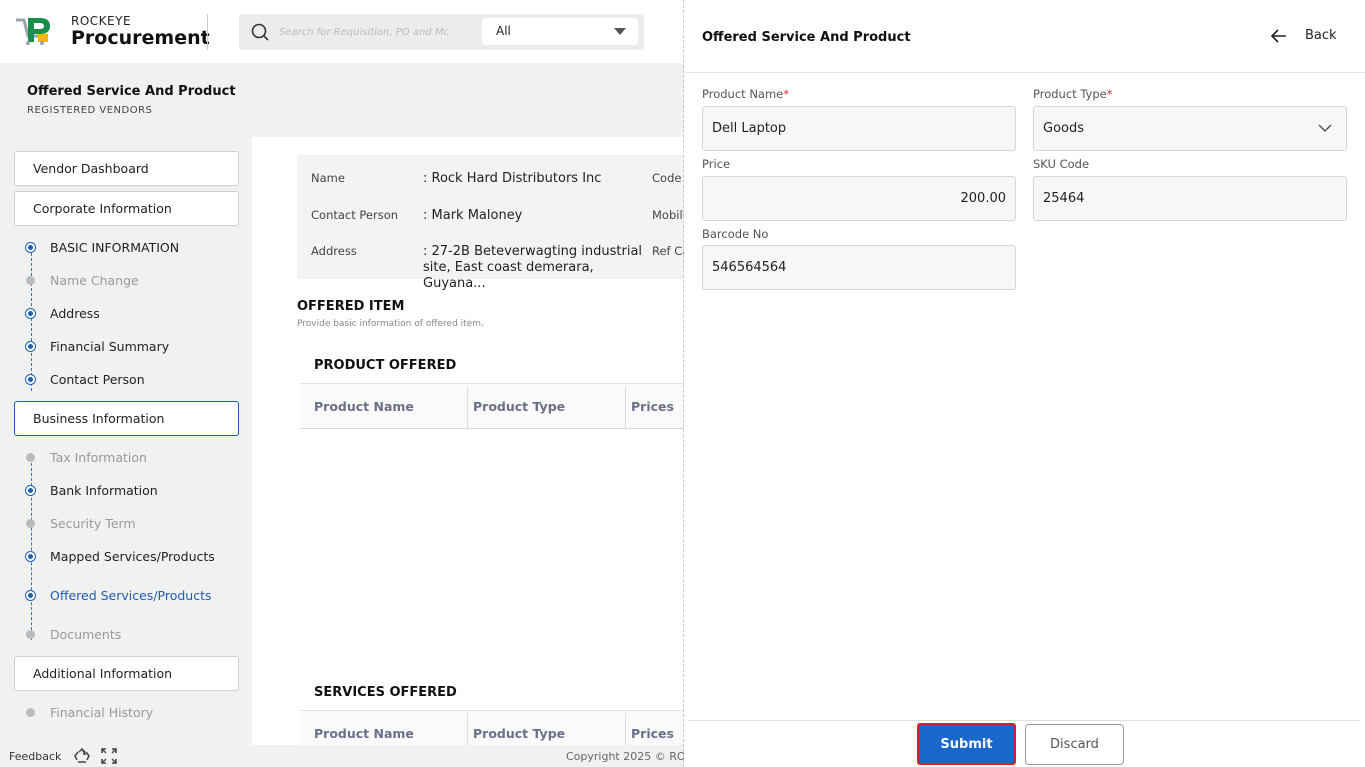  I want to click on back-label: Back, so click(1321, 35).